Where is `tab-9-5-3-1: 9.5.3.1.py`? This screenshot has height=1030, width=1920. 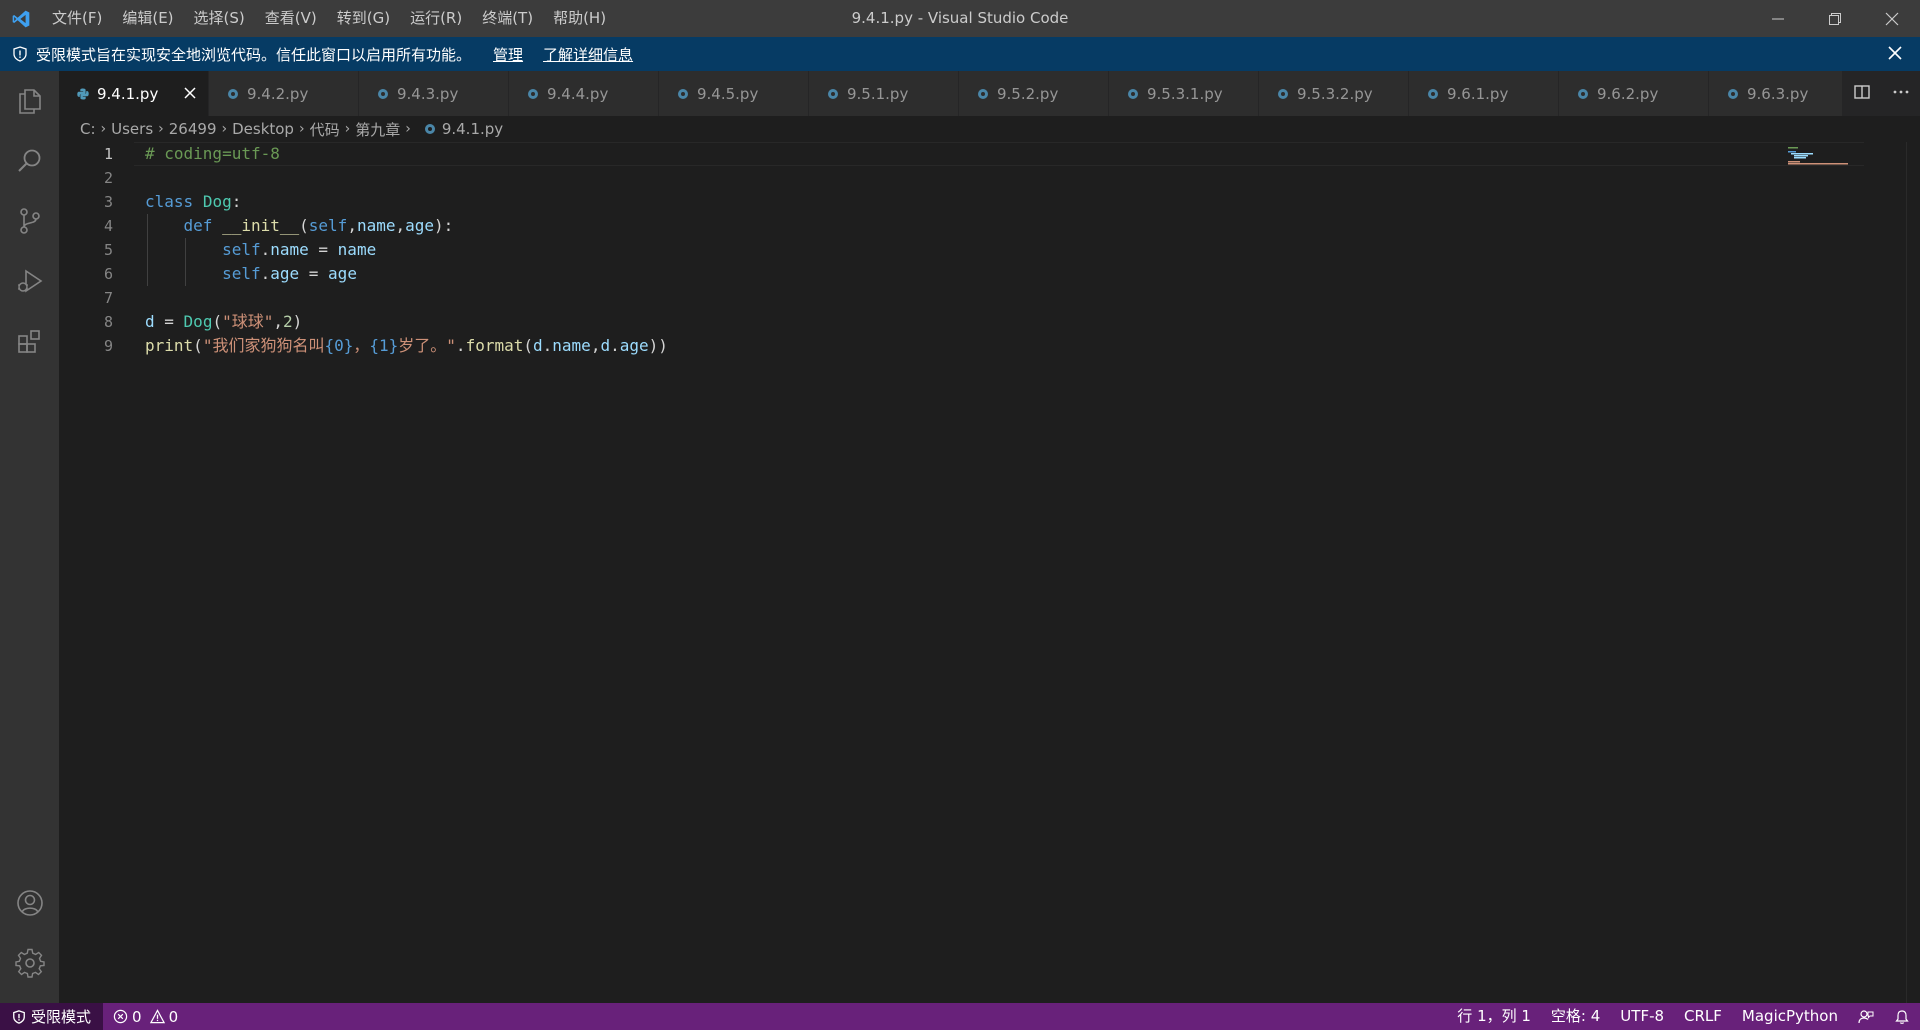 tab-9-5-3-1: 9.5.3.1.py is located at coordinates (1184, 93).